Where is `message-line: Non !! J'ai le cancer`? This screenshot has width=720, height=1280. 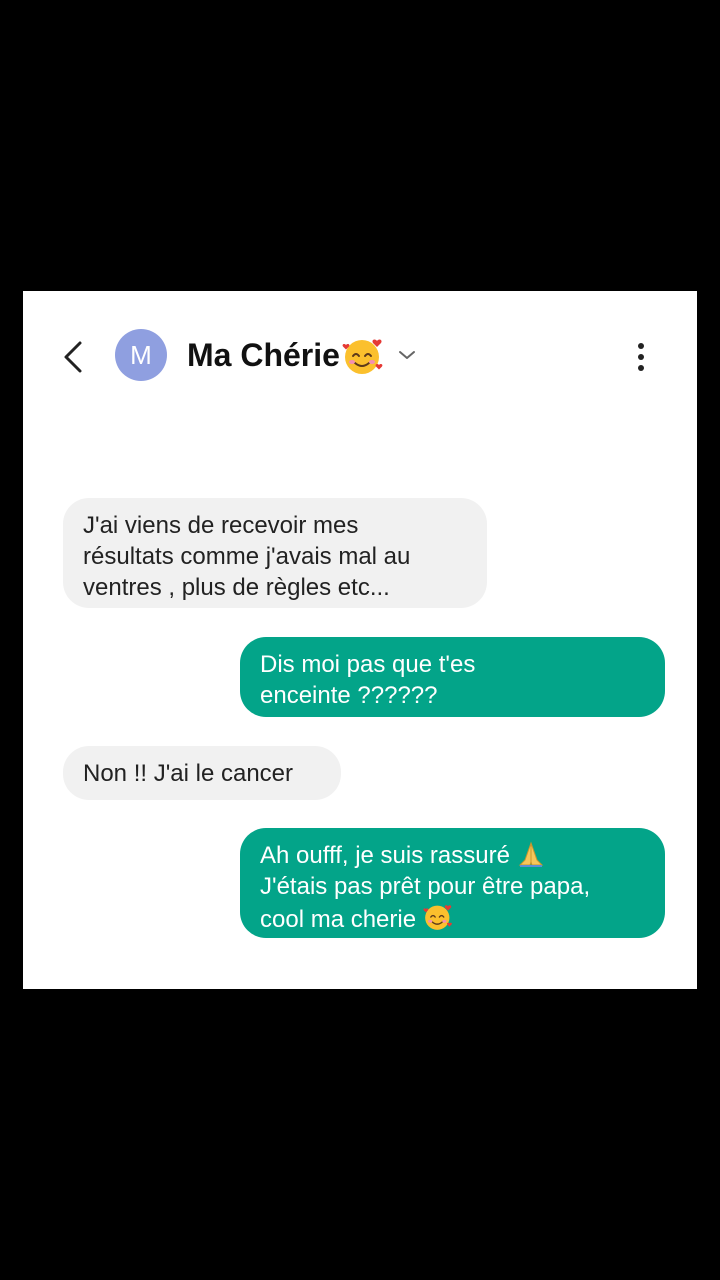 message-line: Non !! J'ai le cancer is located at coordinates (188, 773).